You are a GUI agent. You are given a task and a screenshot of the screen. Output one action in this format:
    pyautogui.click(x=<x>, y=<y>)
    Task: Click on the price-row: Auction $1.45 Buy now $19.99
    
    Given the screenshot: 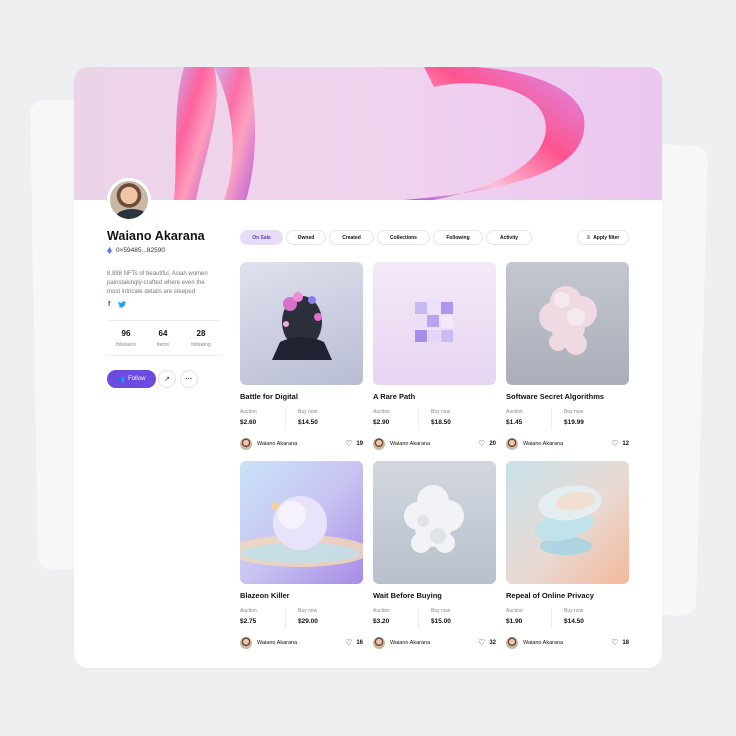 What is the action you would take?
    pyautogui.click(x=567, y=419)
    